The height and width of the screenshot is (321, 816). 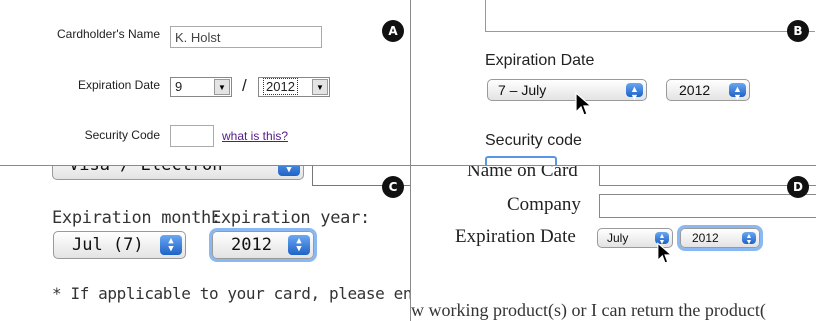 I want to click on cardholder-name-input: K. Holst, so click(x=246, y=37).